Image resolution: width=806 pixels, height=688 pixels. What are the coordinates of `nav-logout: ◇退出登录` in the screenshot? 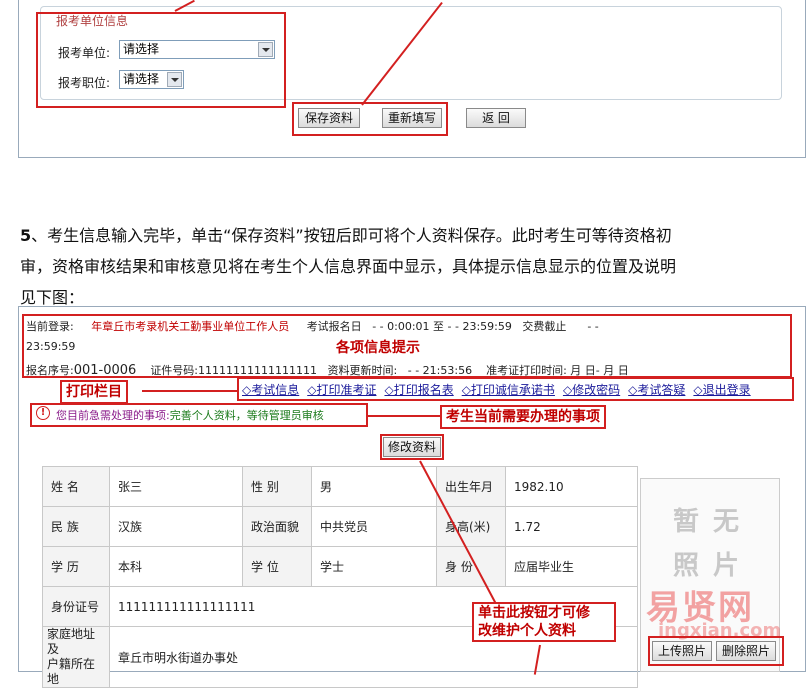 It's located at (721, 389).